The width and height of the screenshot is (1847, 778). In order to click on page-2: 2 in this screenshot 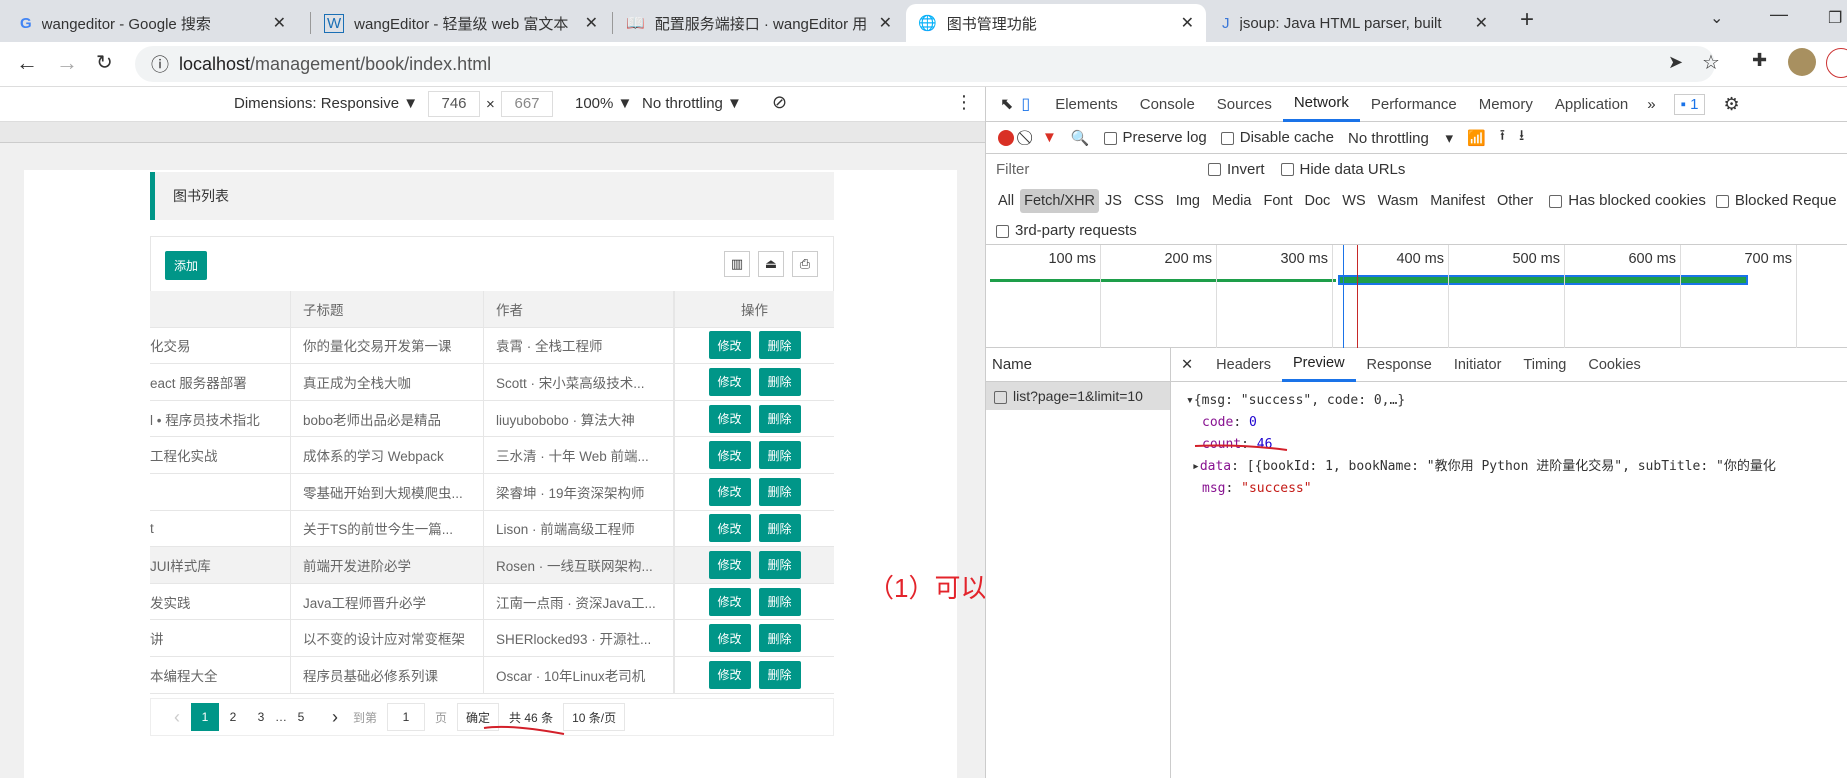, I will do `click(233, 717)`.